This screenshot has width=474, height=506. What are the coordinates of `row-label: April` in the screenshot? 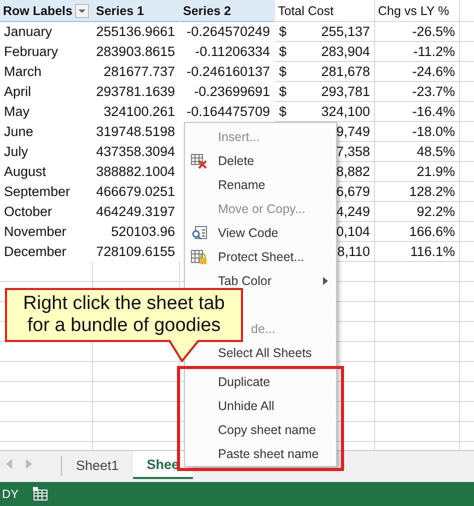 It's located at (18, 91).